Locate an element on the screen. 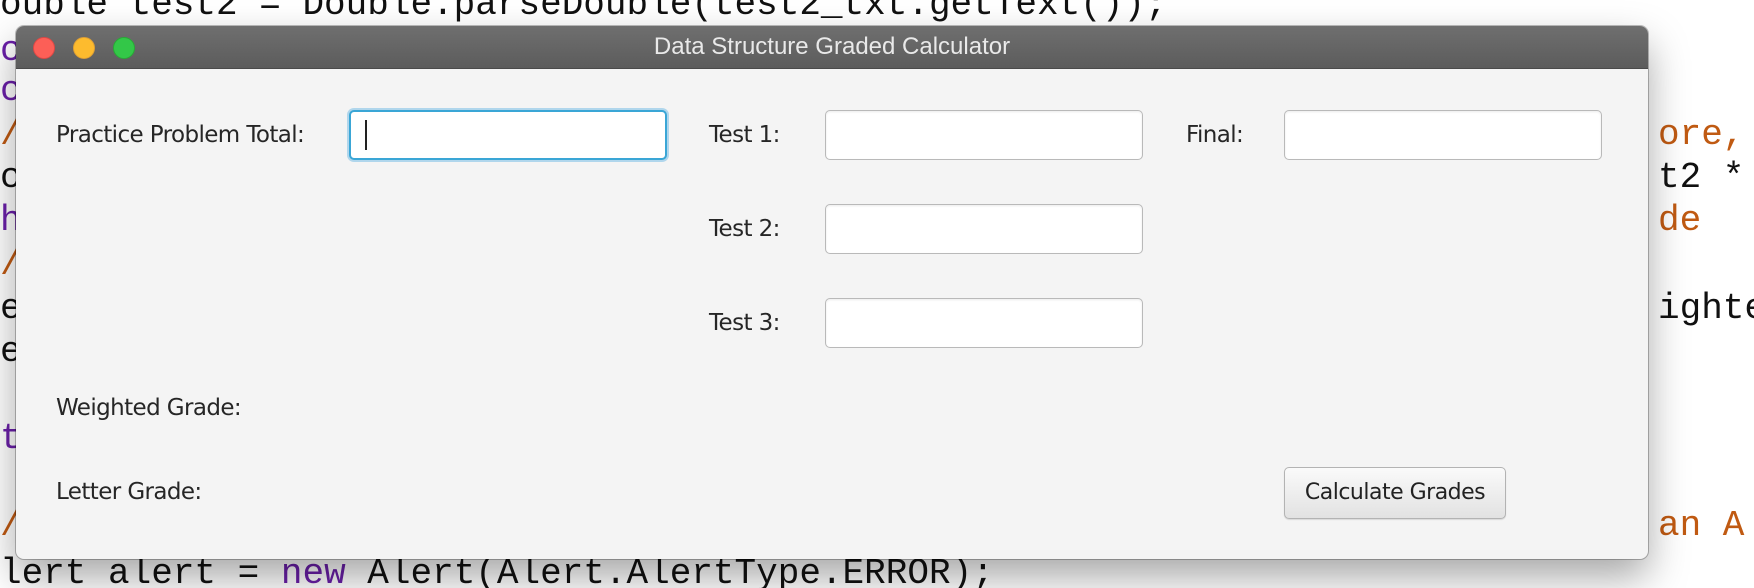  practice-problem-total-input is located at coordinates (508, 135).